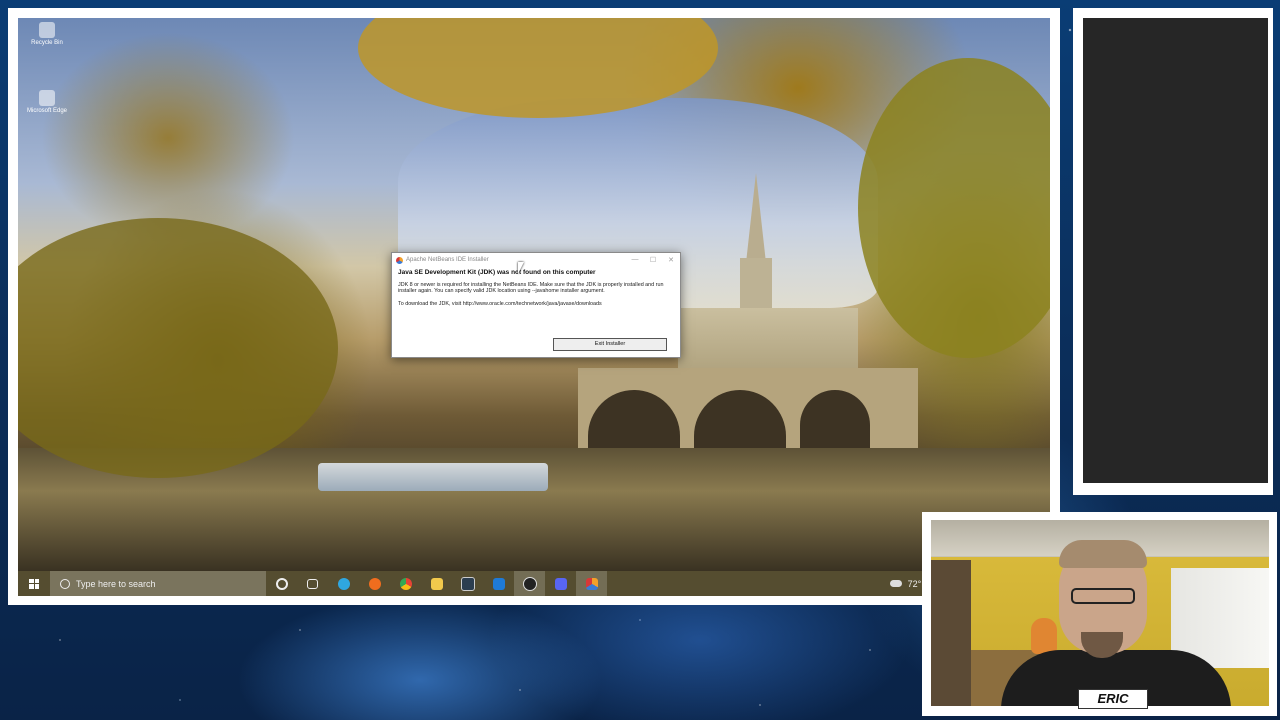  What do you see at coordinates (1113, 699) in the screenshot?
I see `presenter-name-tag: ERIC` at bounding box center [1113, 699].